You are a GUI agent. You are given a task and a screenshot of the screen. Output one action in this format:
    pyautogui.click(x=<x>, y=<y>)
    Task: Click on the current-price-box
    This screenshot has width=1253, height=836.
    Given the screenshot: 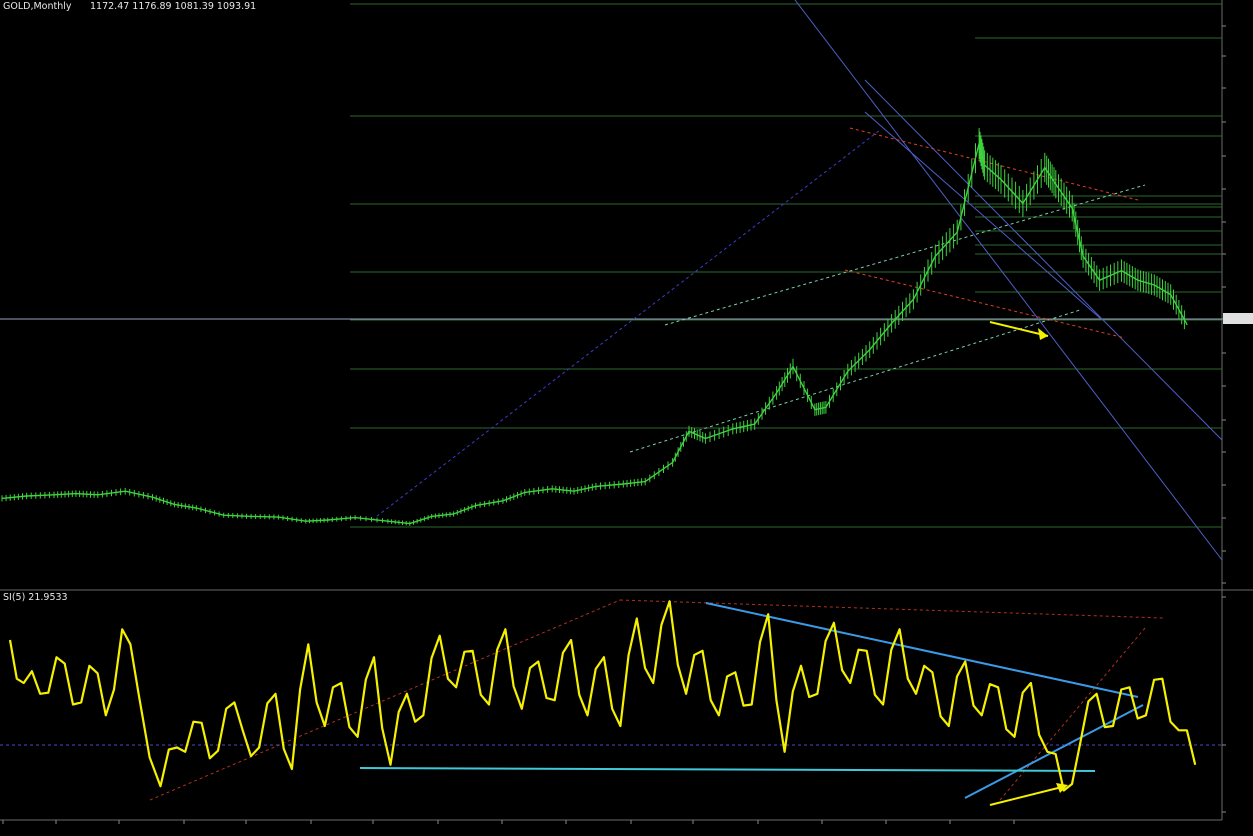 What is the action you would take?
    pyautogui.click(x=1238, y=318)
    